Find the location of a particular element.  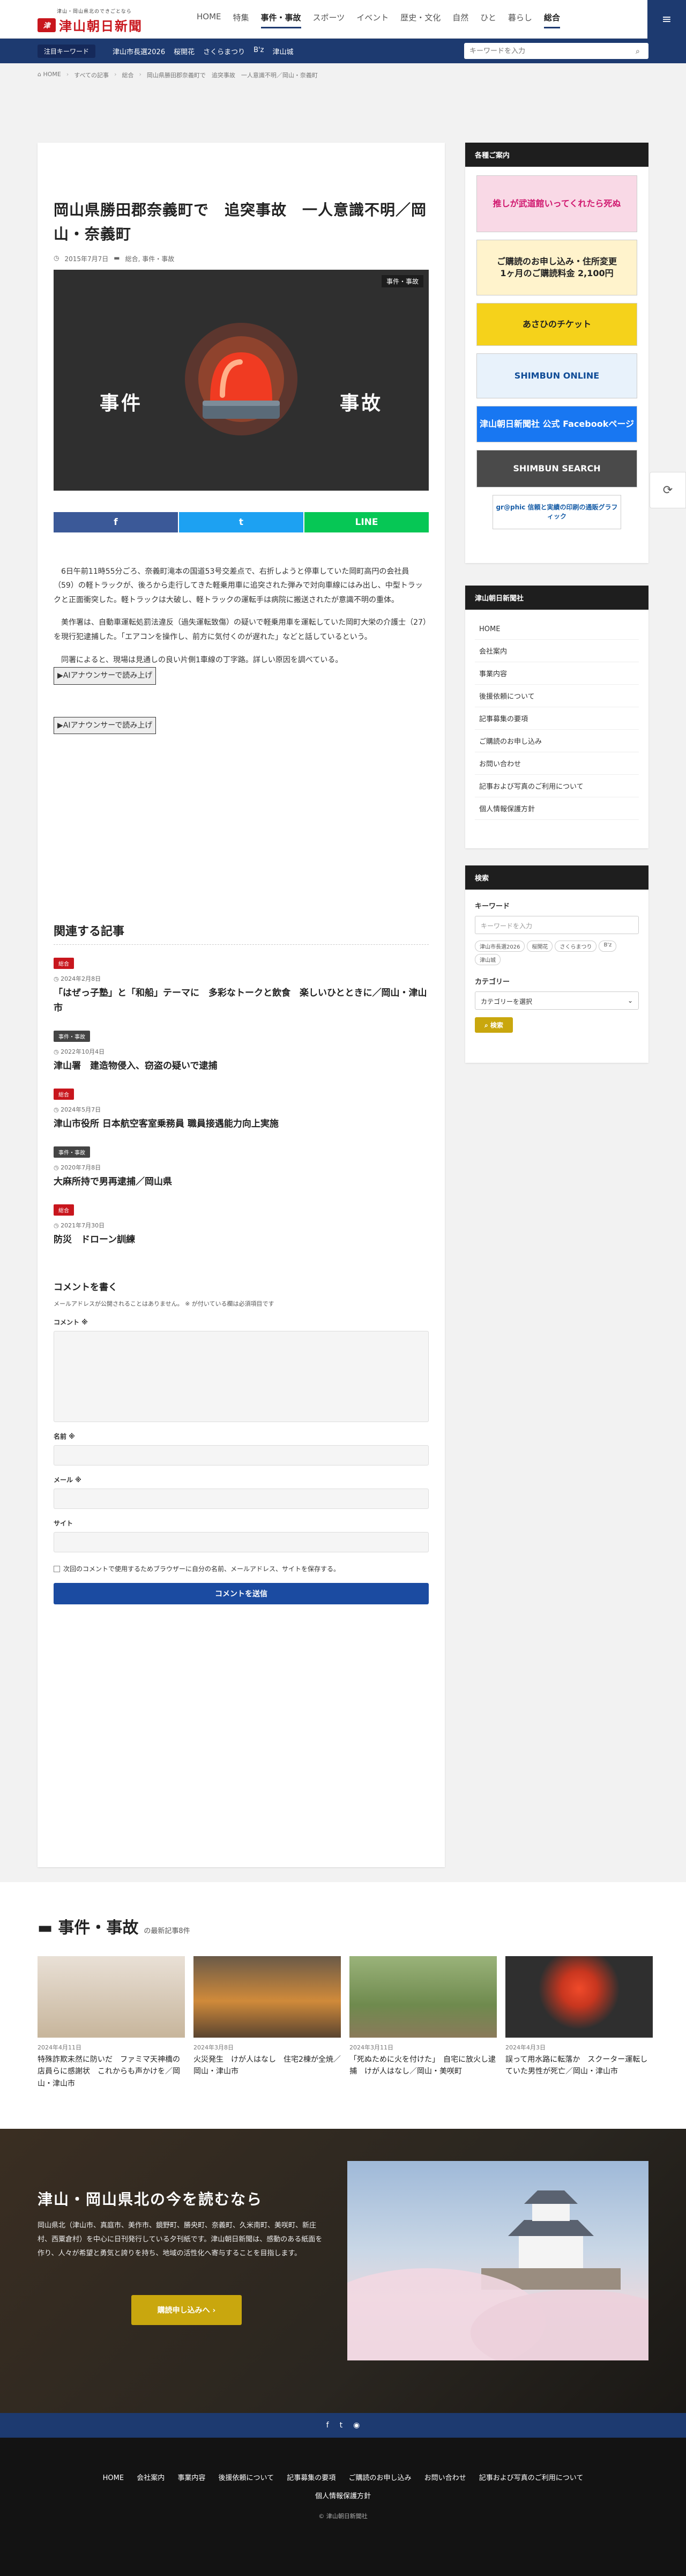

site-input is located at coordinates (241, 1542).